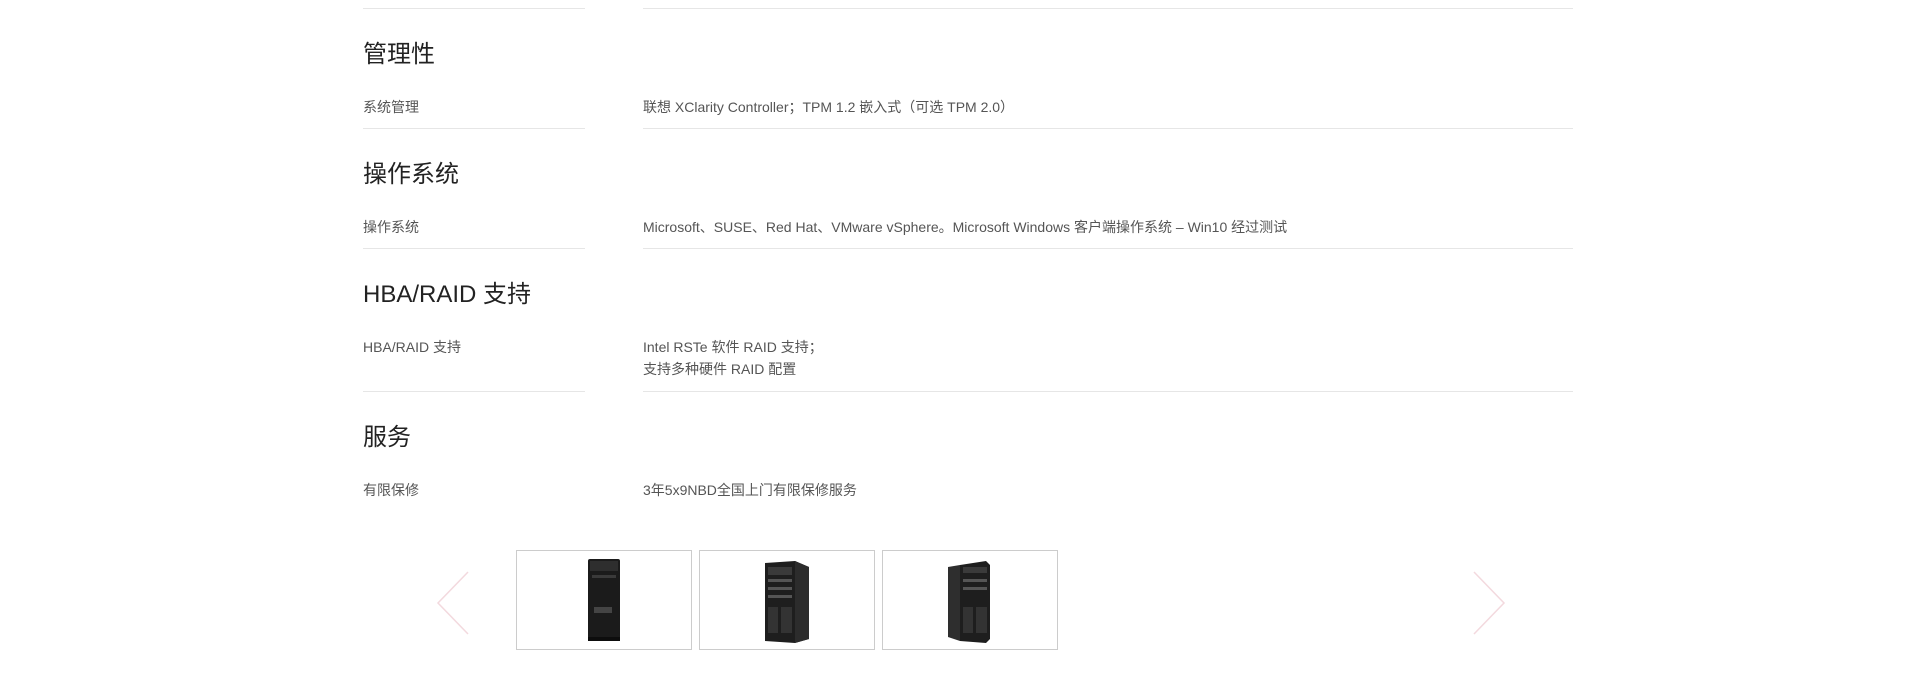 This screenshot has width=1920, height=677. I want to click on section-title-hba-raid: HBA/RAID 支持, so click(447, 294).